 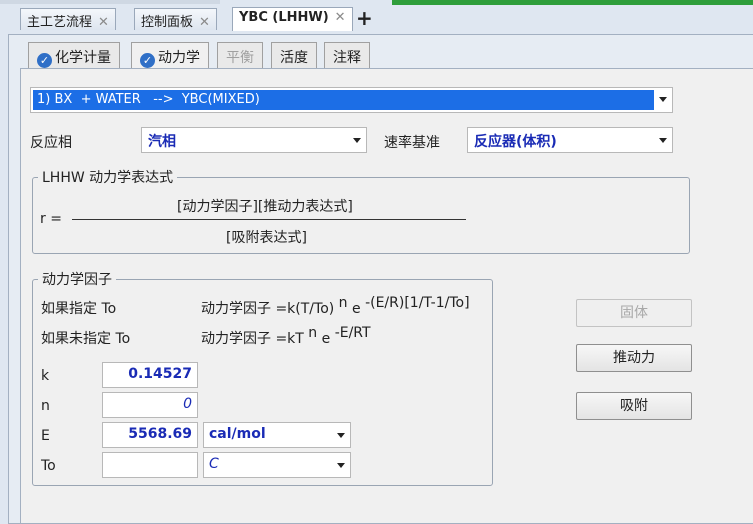 I want to click on param-e-input: 5568.69, so click(x=150, y=435).